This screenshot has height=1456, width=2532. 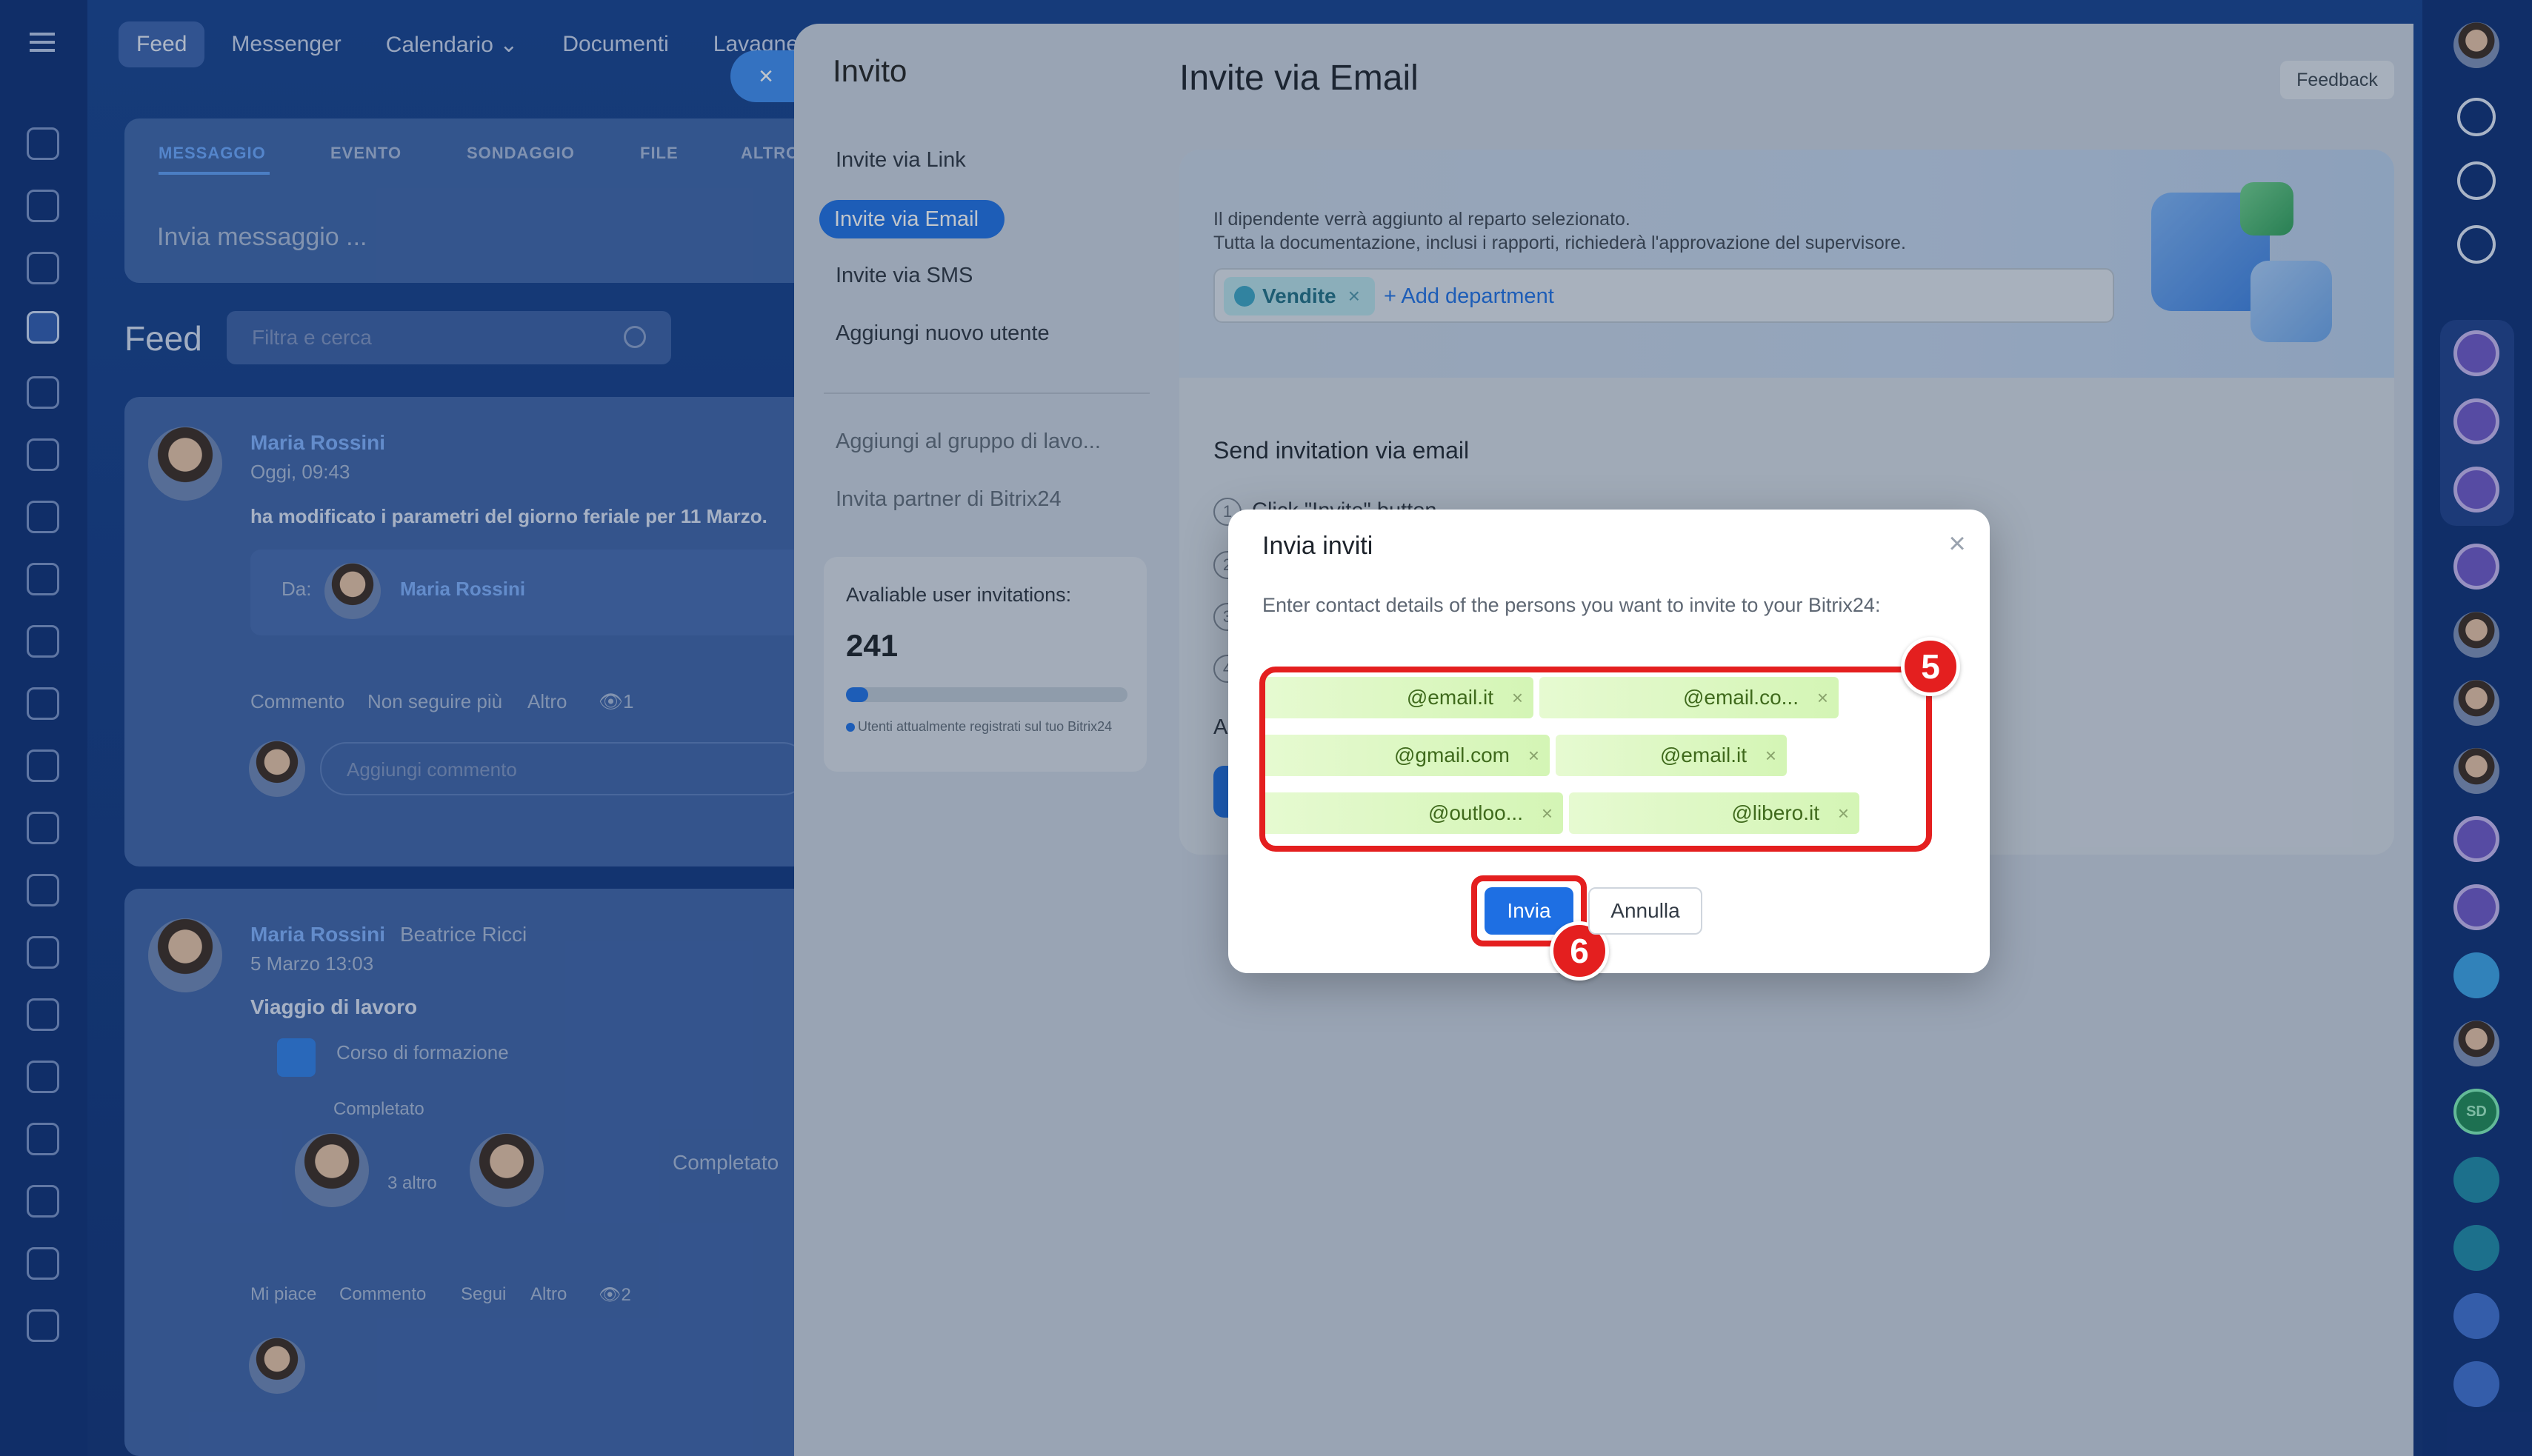 I want to click on modal-title: Invia inviti, so click(x=1317, y=546).